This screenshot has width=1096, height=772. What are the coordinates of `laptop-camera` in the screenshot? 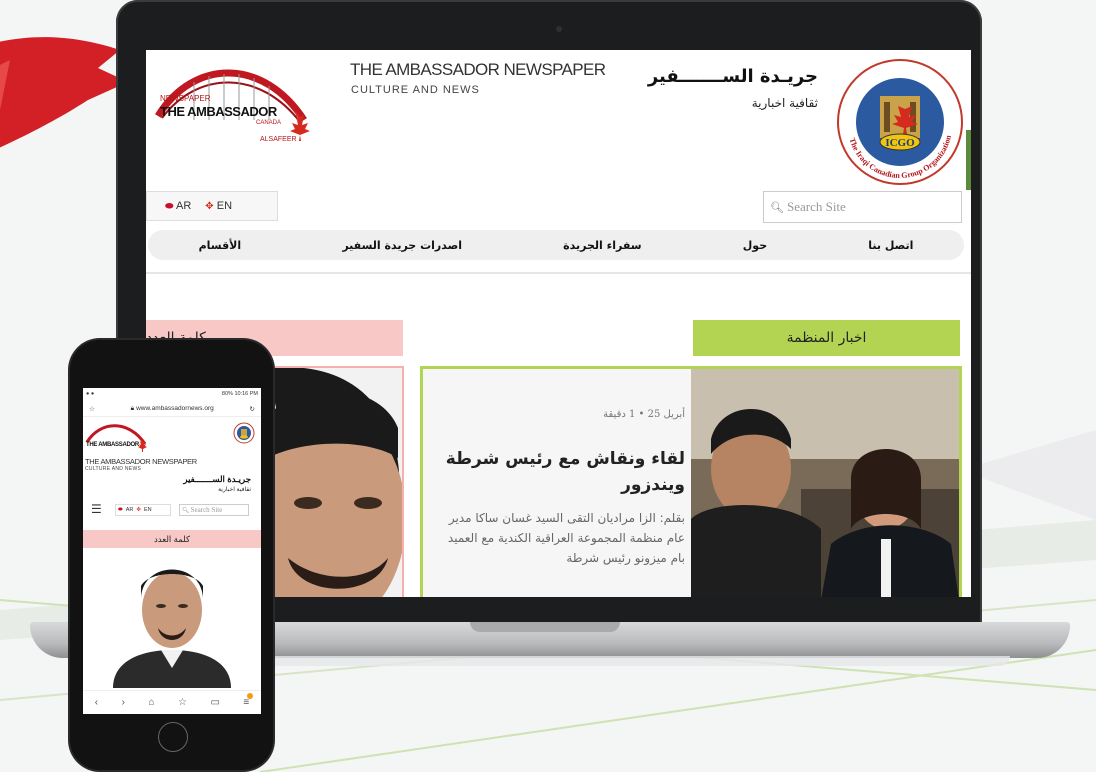 It's located at (559, 29).